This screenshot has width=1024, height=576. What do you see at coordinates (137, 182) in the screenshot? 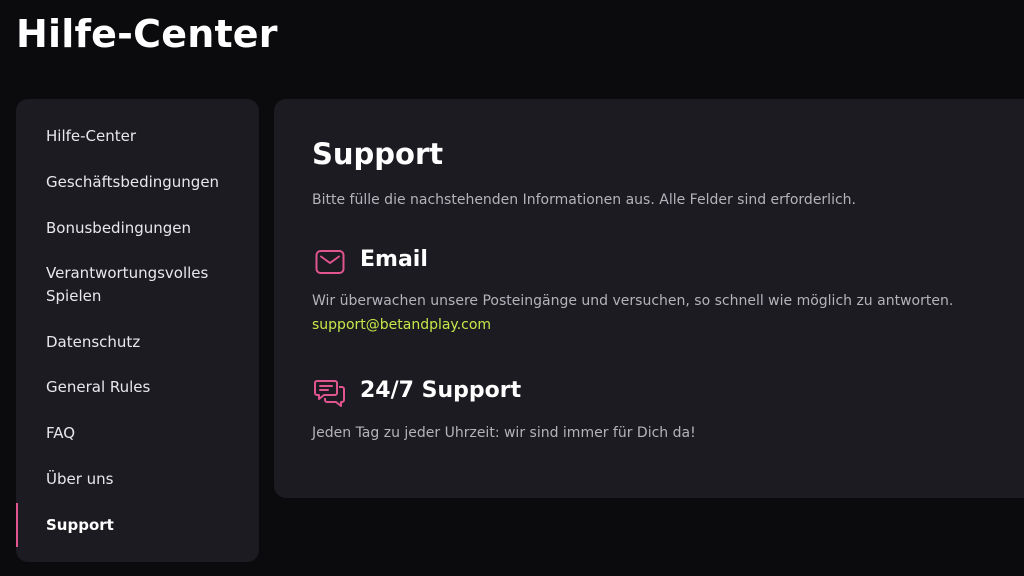
I see `sidebar-item-geschaeftsbedingungen: Geschäftsbedingungen` at bounding box center [137, 182].